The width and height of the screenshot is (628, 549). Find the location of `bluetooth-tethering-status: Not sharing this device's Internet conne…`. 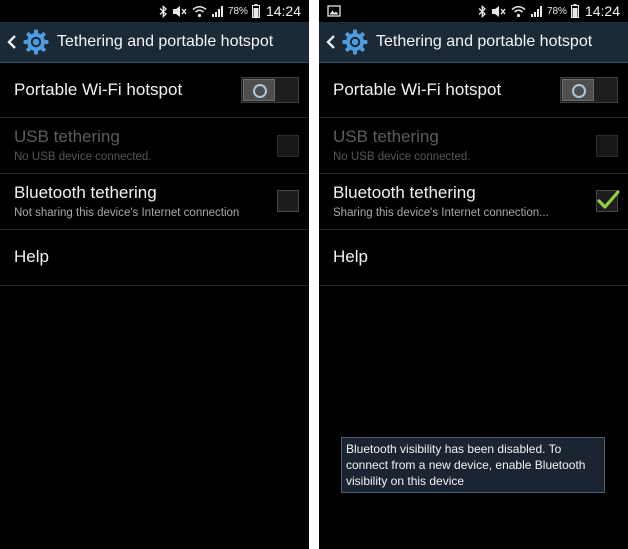

bluetooth-tethering-status: Not sharing this device's Internet conne… is located at coordinates (127, 213).